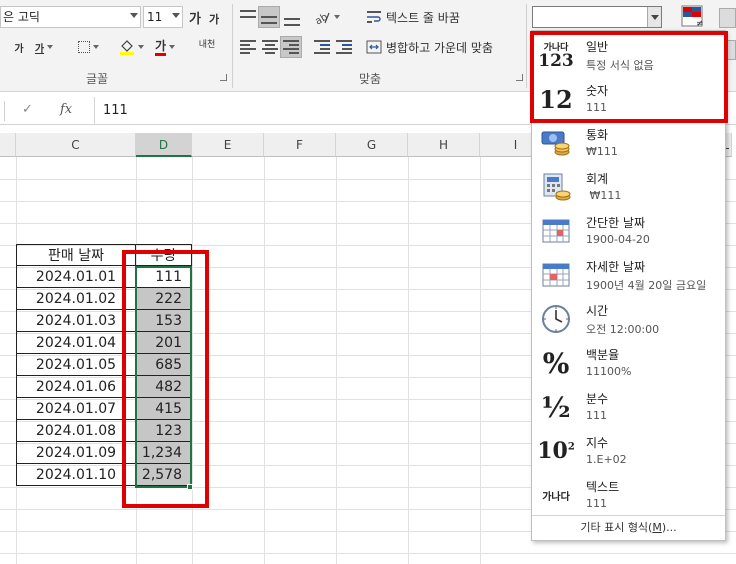 The height and width of the screenshot is (564, 736). I want to click on table-cell-date: 2024.01.01, so click(76, 277).